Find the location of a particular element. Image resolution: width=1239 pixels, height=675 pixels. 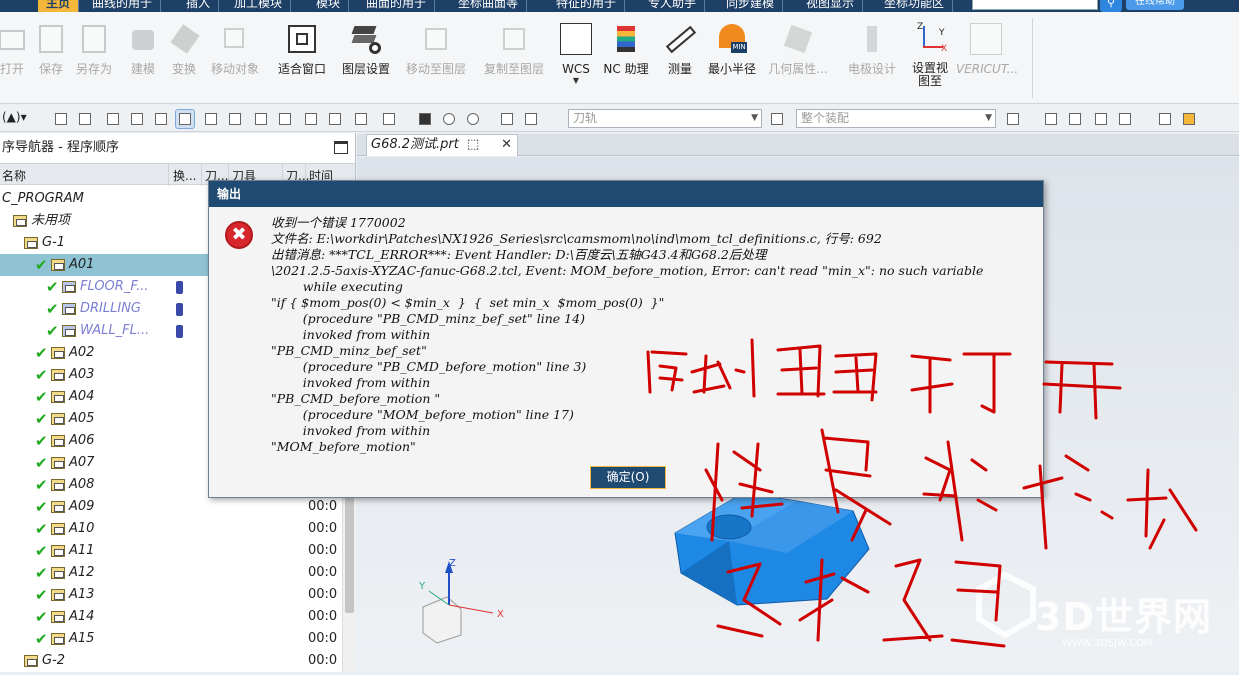

menu-tab-coord-surface: 坐标曲面等 is located at coordinates (489, 6).